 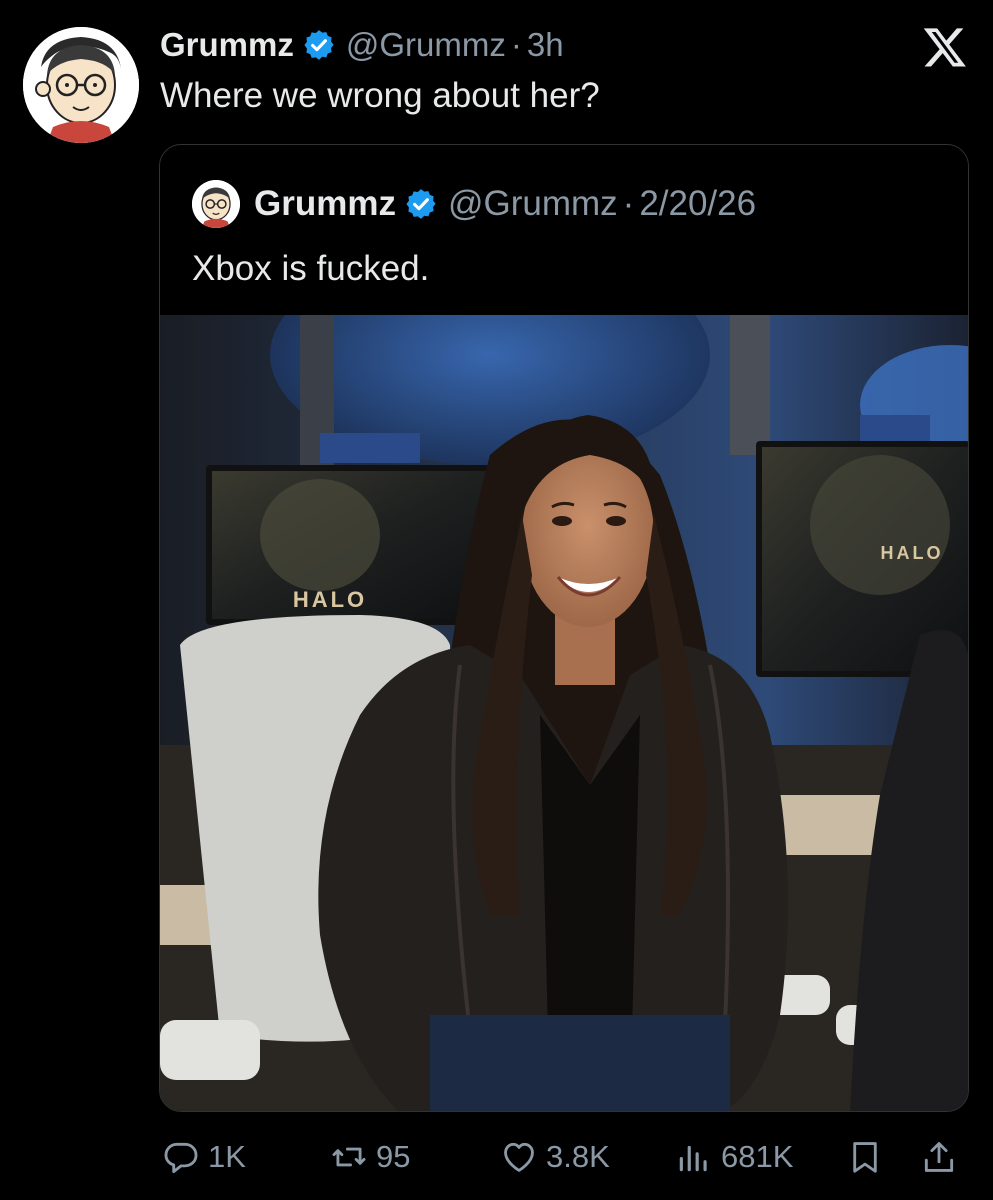 I want to click on retweet-icon, so click(x=349, y=1157).